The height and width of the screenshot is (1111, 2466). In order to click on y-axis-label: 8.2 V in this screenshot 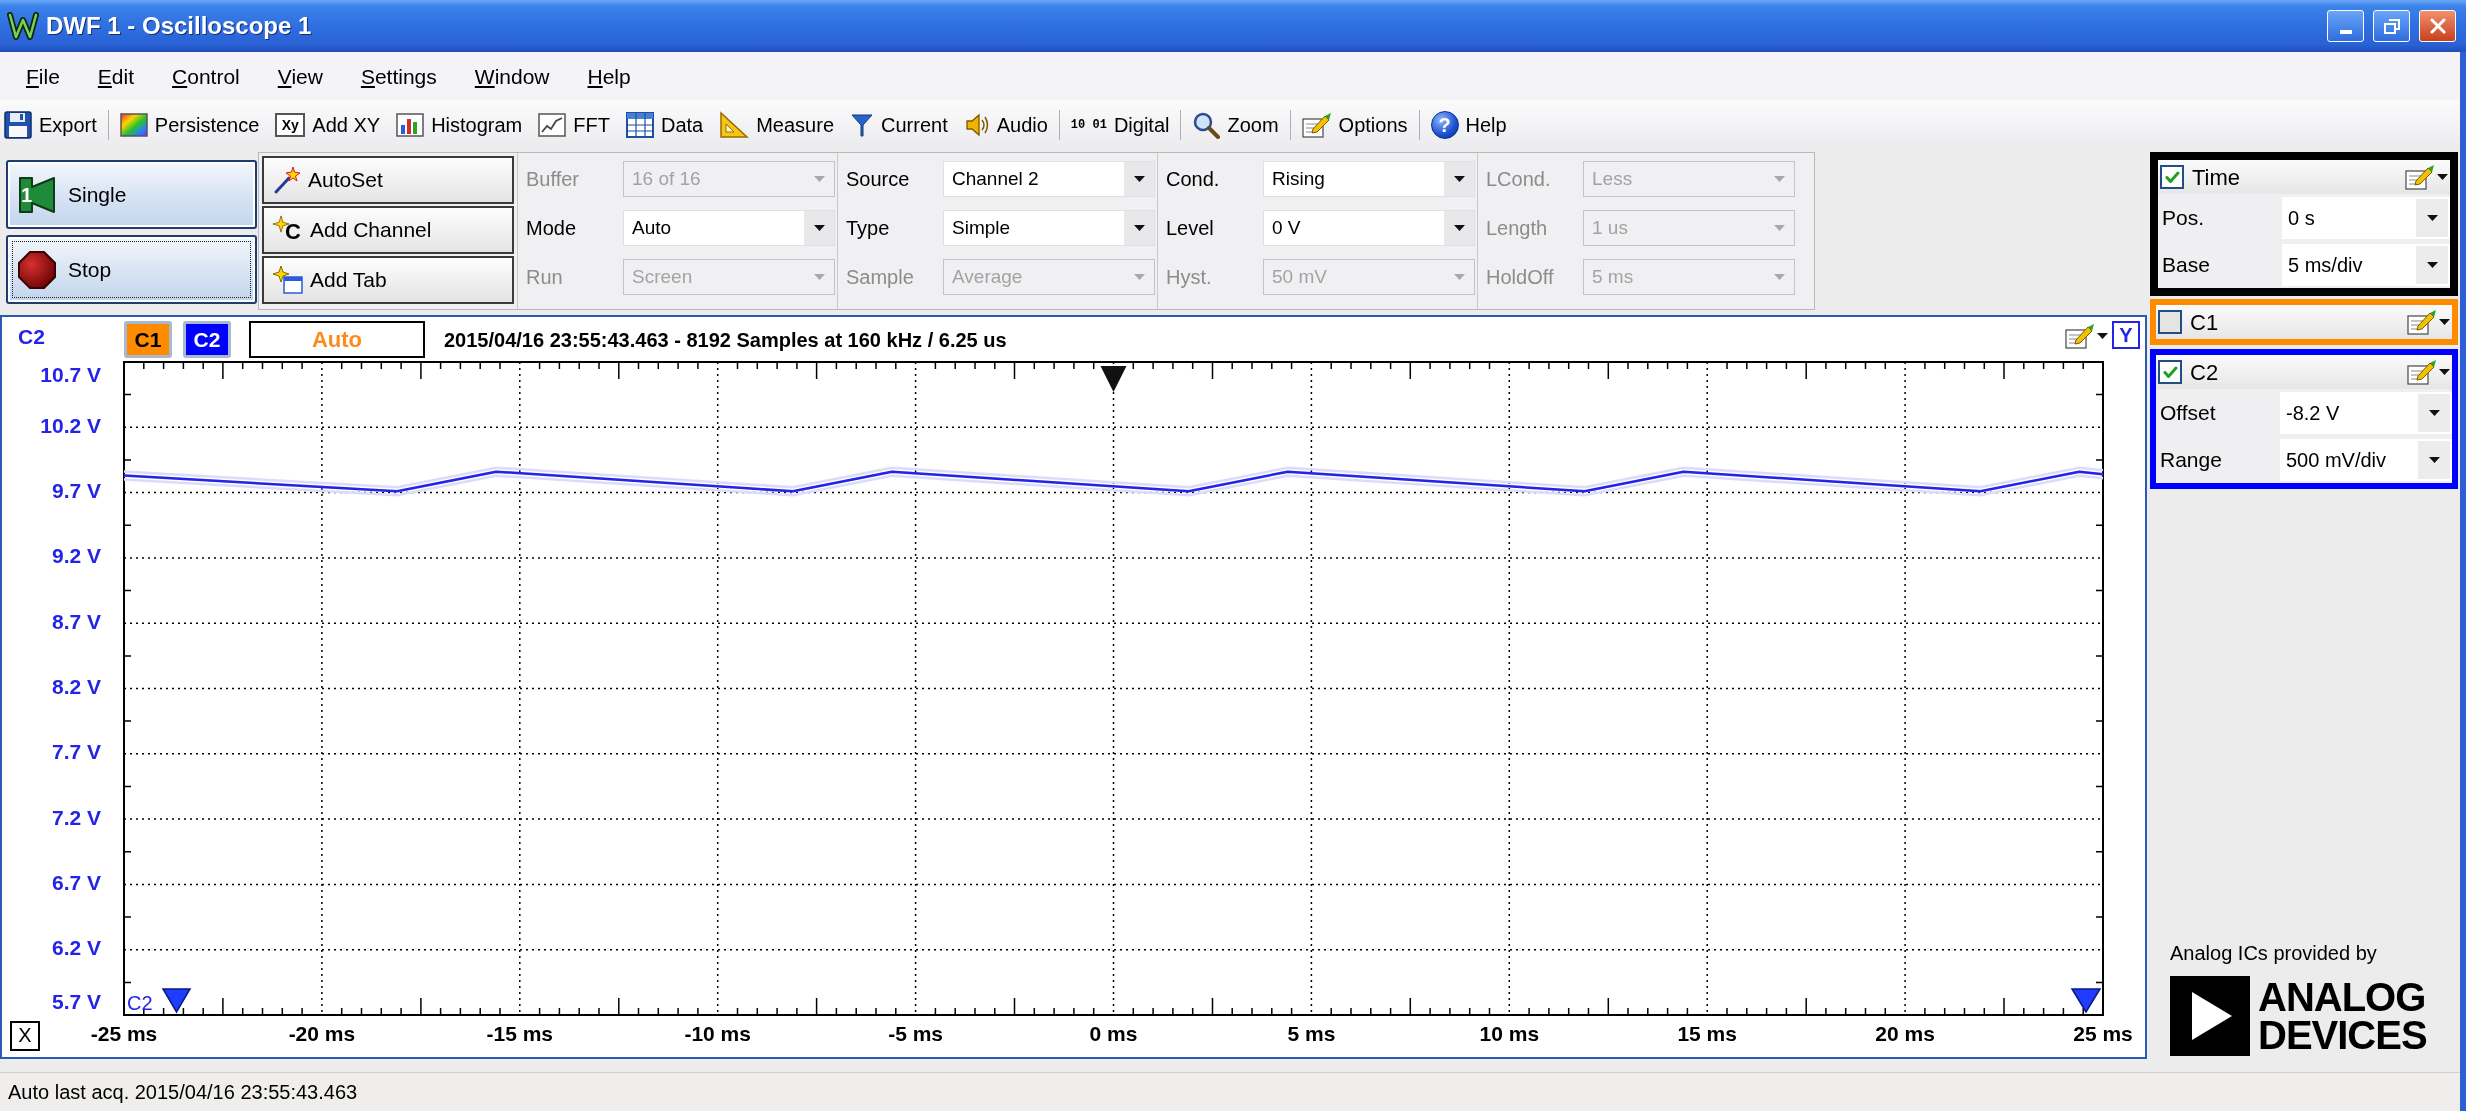, I will do `click(76, 687)`.